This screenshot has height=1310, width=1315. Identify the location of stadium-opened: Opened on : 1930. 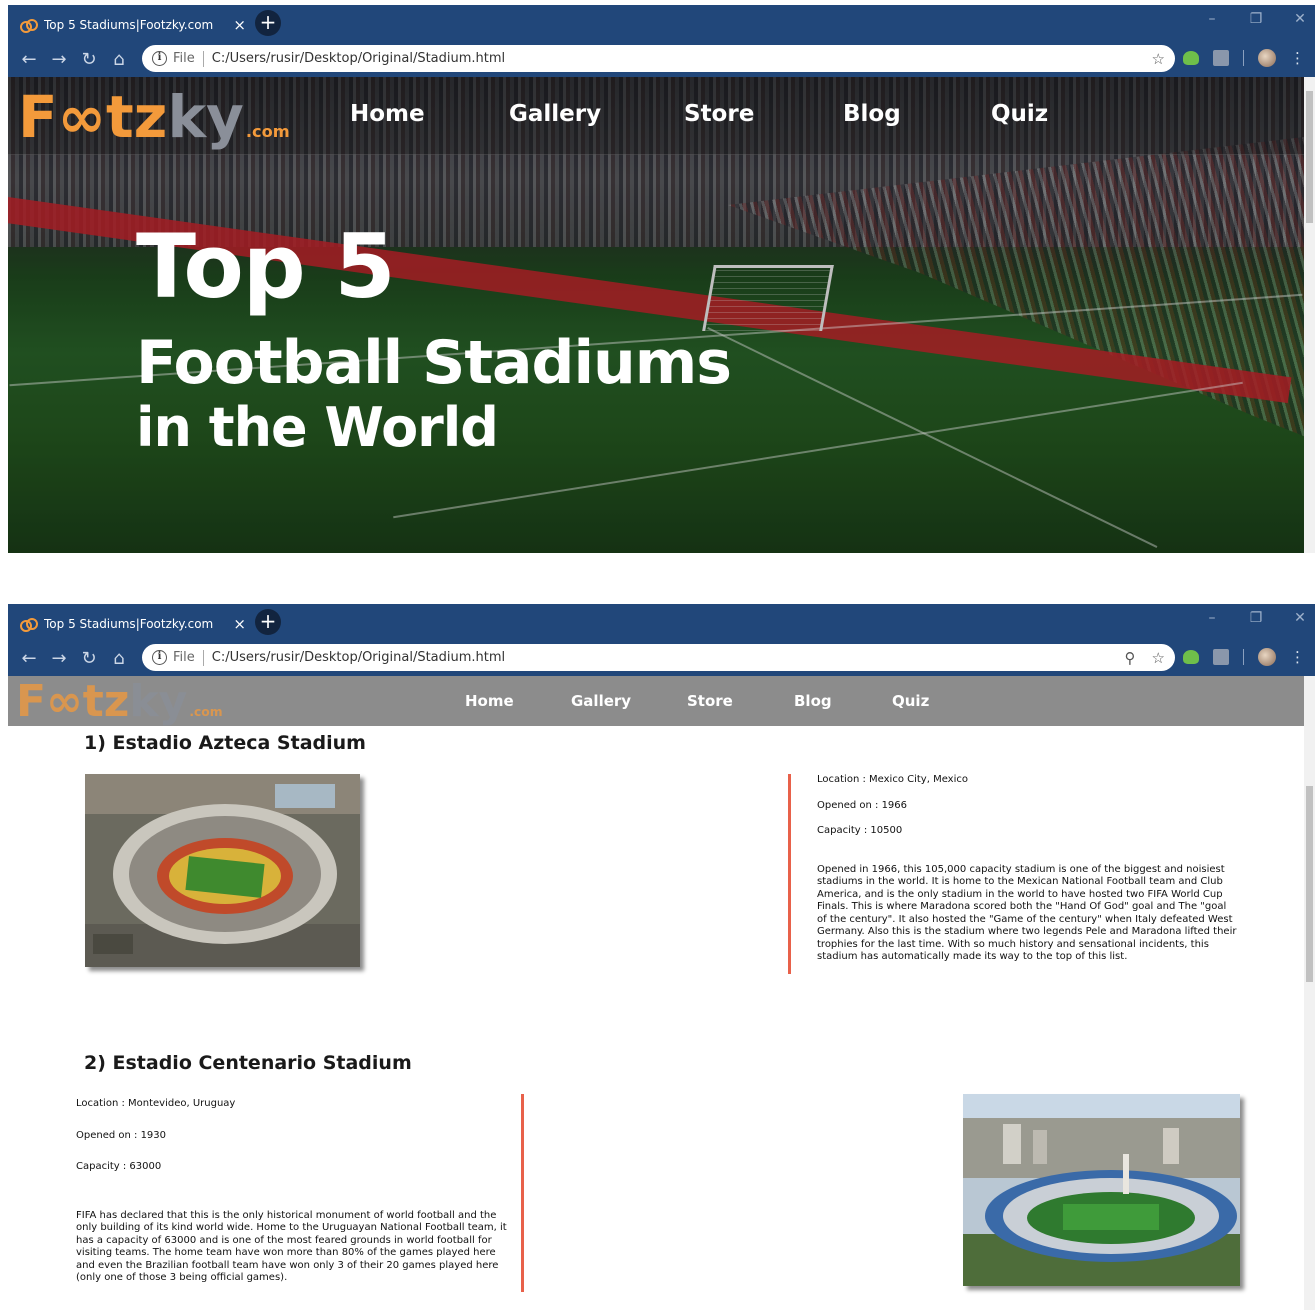
(121, 1135).